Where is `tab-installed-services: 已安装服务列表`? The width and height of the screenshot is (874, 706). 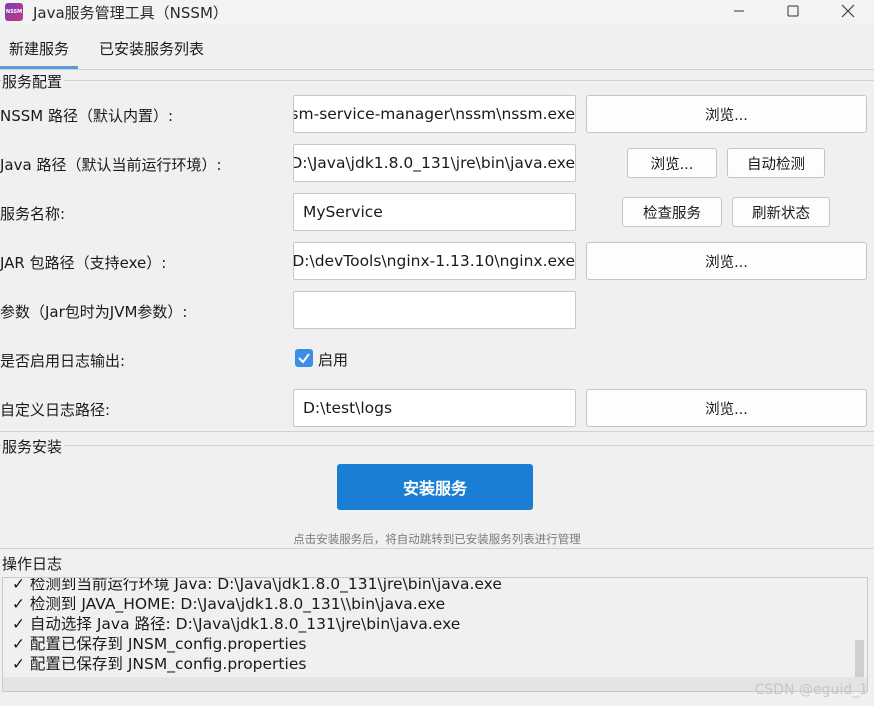 tab-installed-services: 已安装服务列表 is located at coordinates (151, 52).